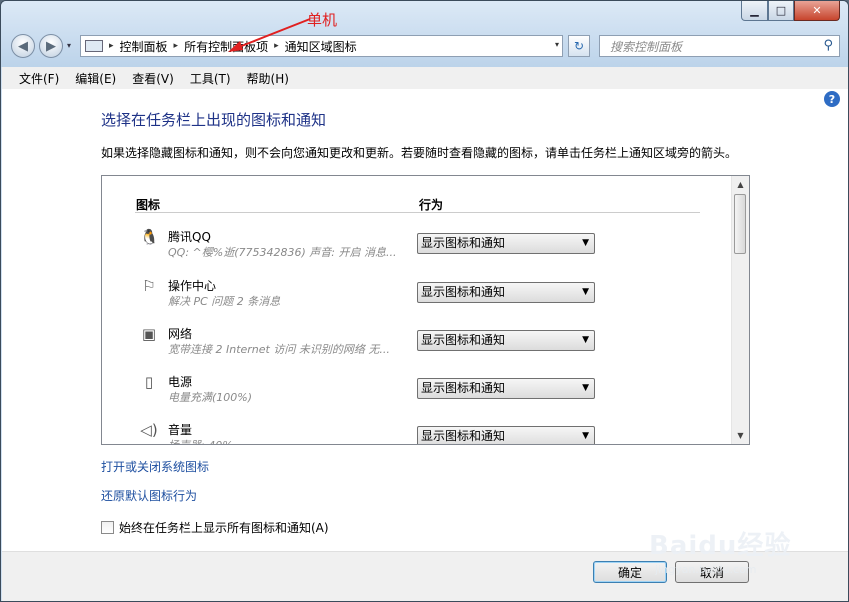  What do you see at coordinates (155, 466) in the screenshot?
I see `system-icons-link: 打开或关闭系统图标` at bounding box center [155, 466].